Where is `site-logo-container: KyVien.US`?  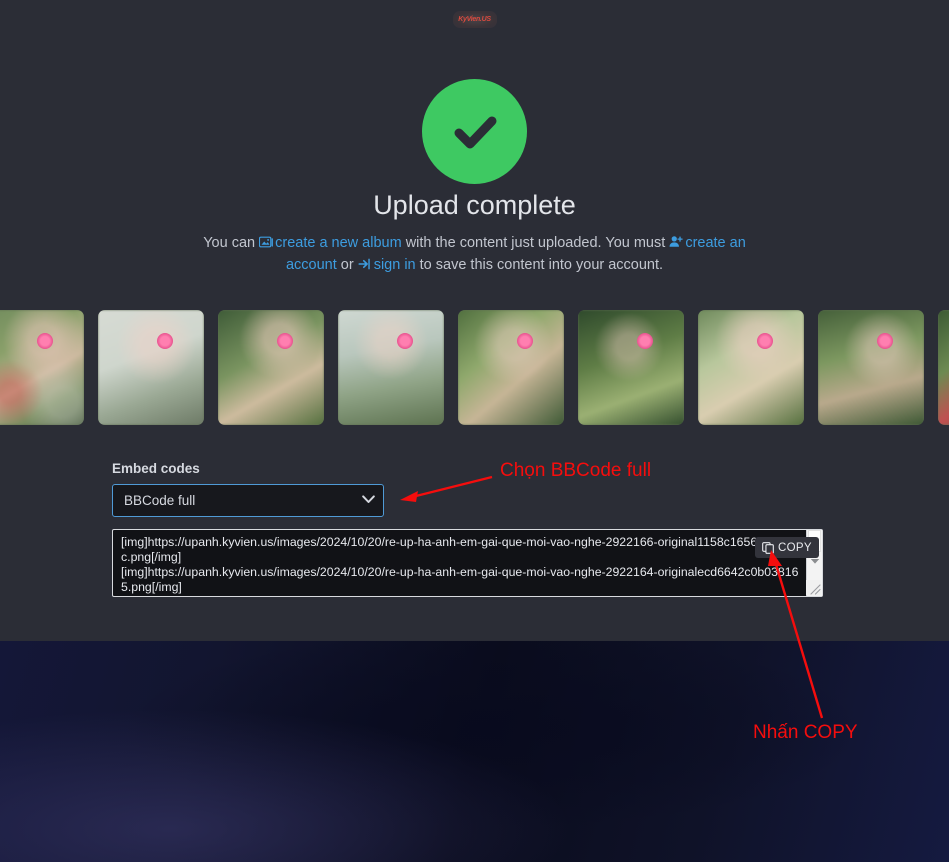 site-logo-container: KyVien.US is located at coordinates (474, 19).